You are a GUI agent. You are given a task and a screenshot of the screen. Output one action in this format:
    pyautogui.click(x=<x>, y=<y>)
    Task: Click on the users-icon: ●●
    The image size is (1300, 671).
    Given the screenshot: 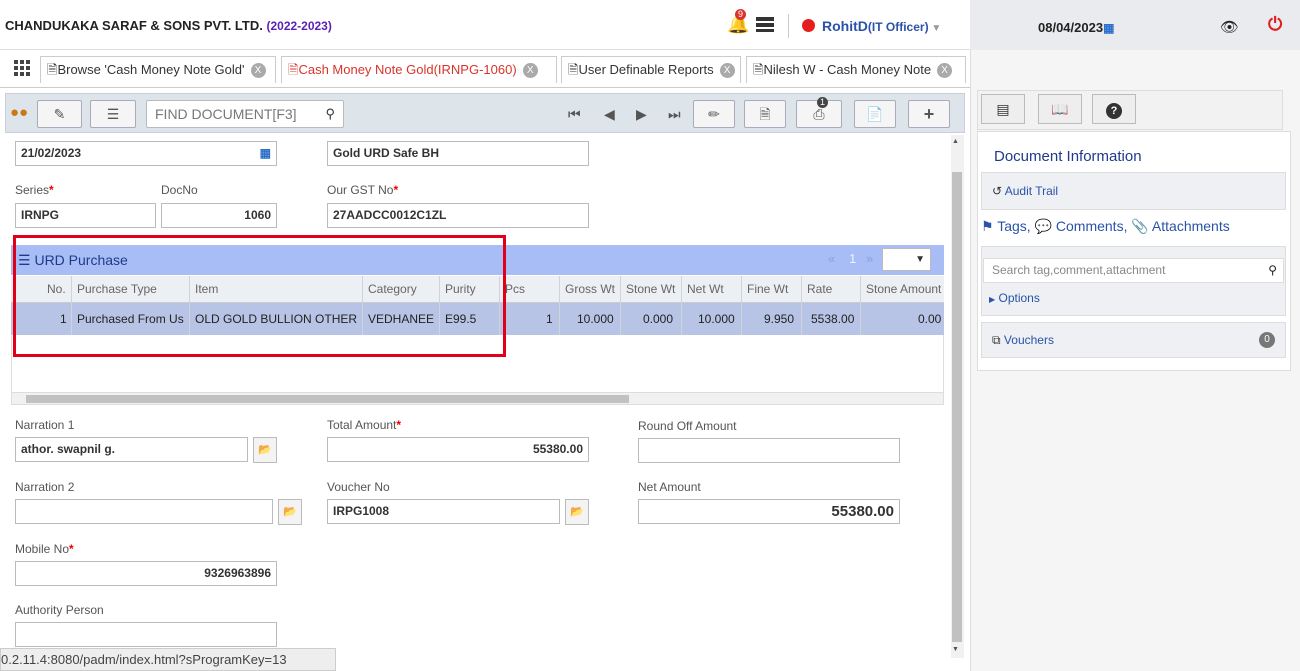 What is the action you would take?
    pyautogui.click(x=19, y=112)
    